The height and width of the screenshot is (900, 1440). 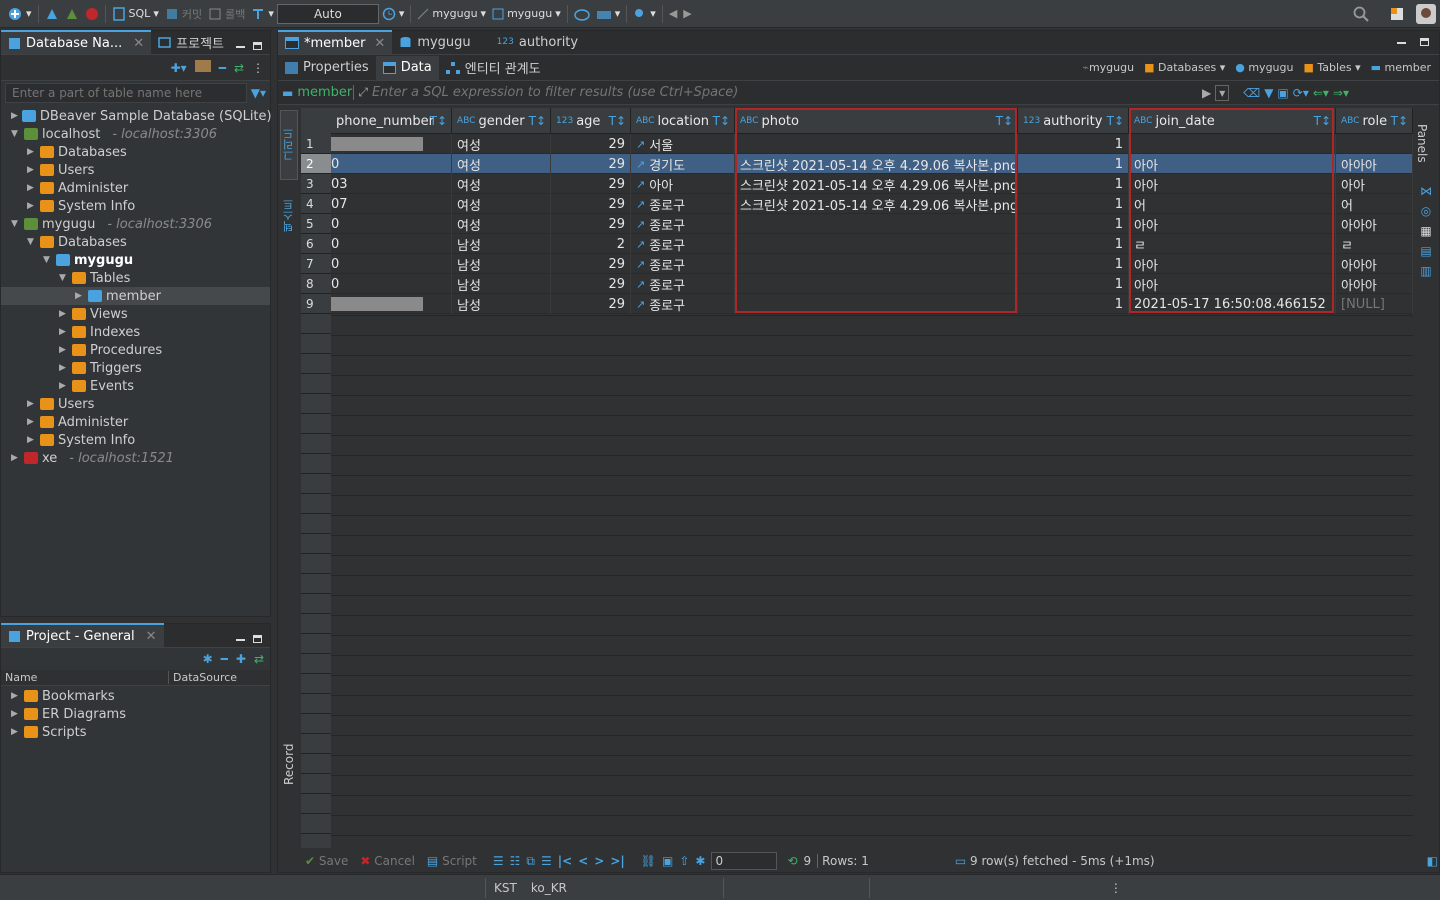 I want to click on column-header-phone-number: phone_number T↕, so click(x=391, y=121).